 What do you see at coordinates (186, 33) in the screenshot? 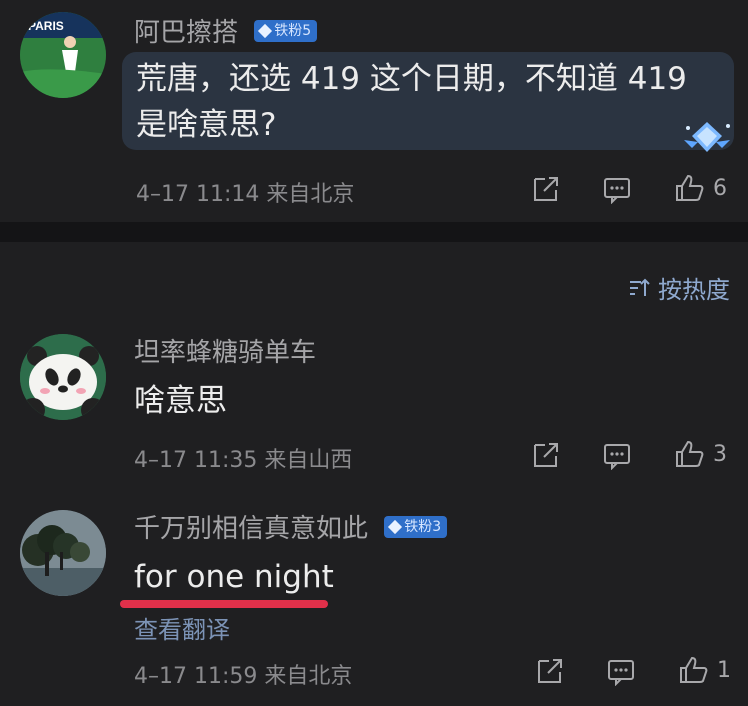
I see `username-text: 阿巴擦搭` at bounding box center [186, 33].